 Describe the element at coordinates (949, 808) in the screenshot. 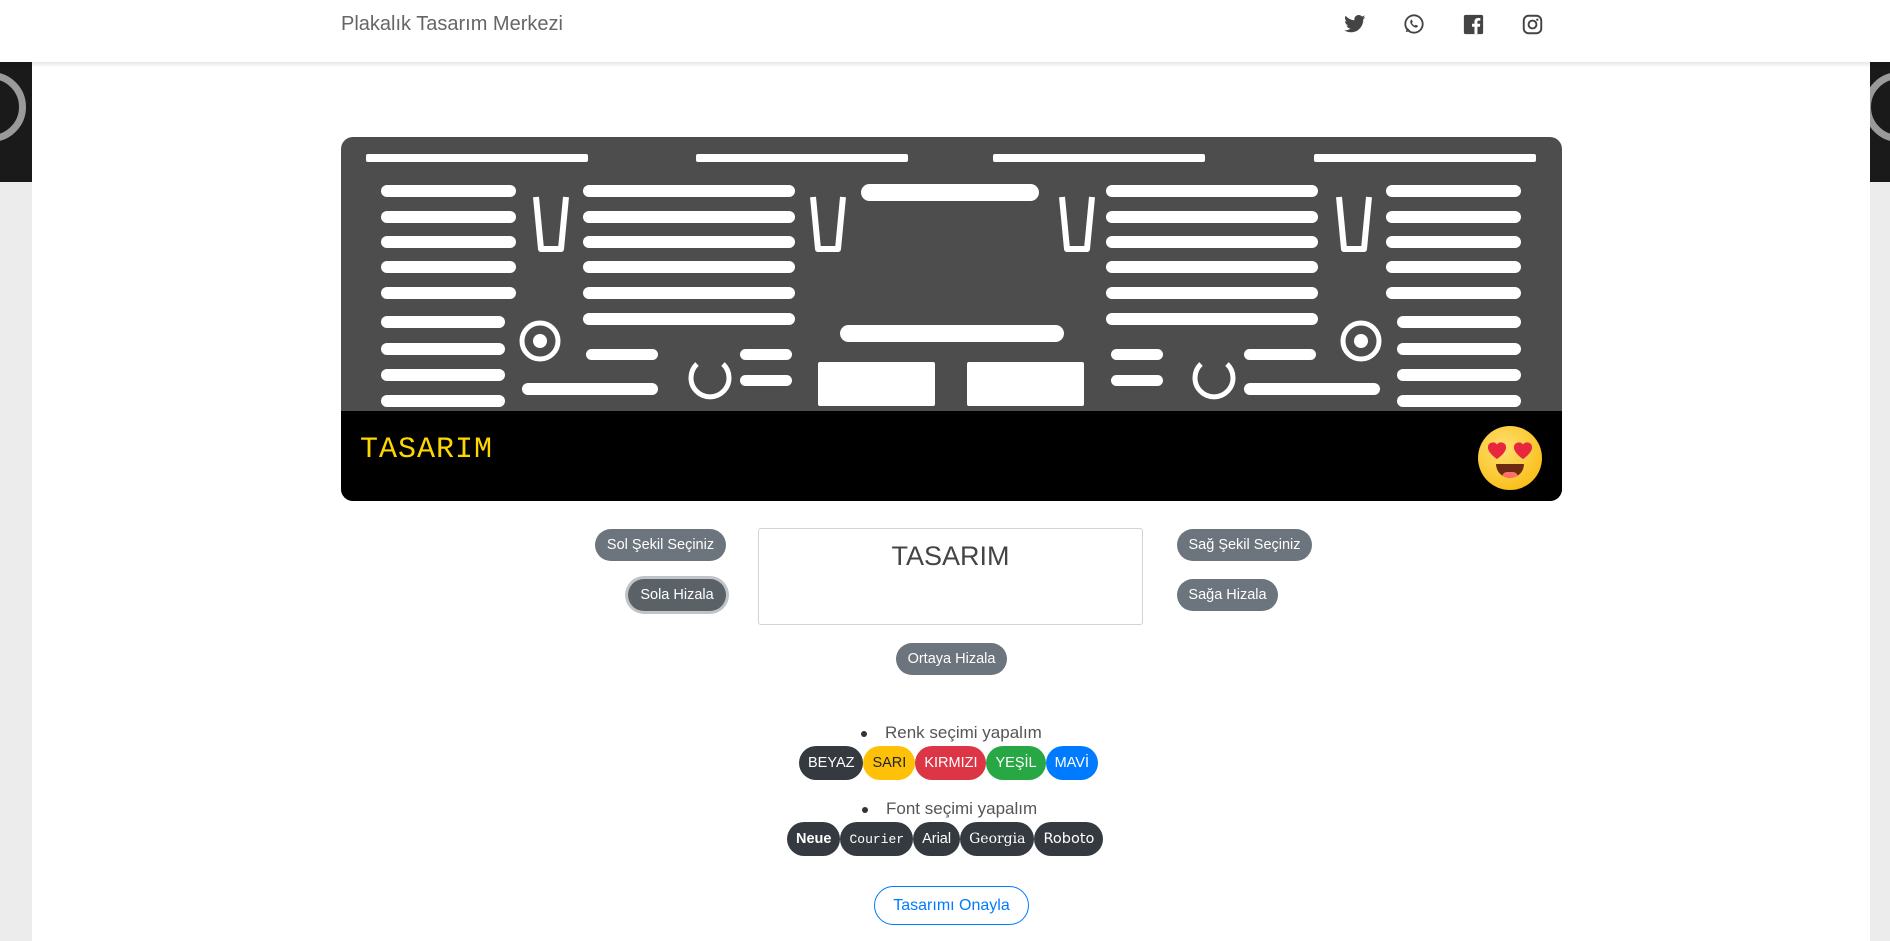

I see `font-section-title: Font seçimi yapalım` at that location.